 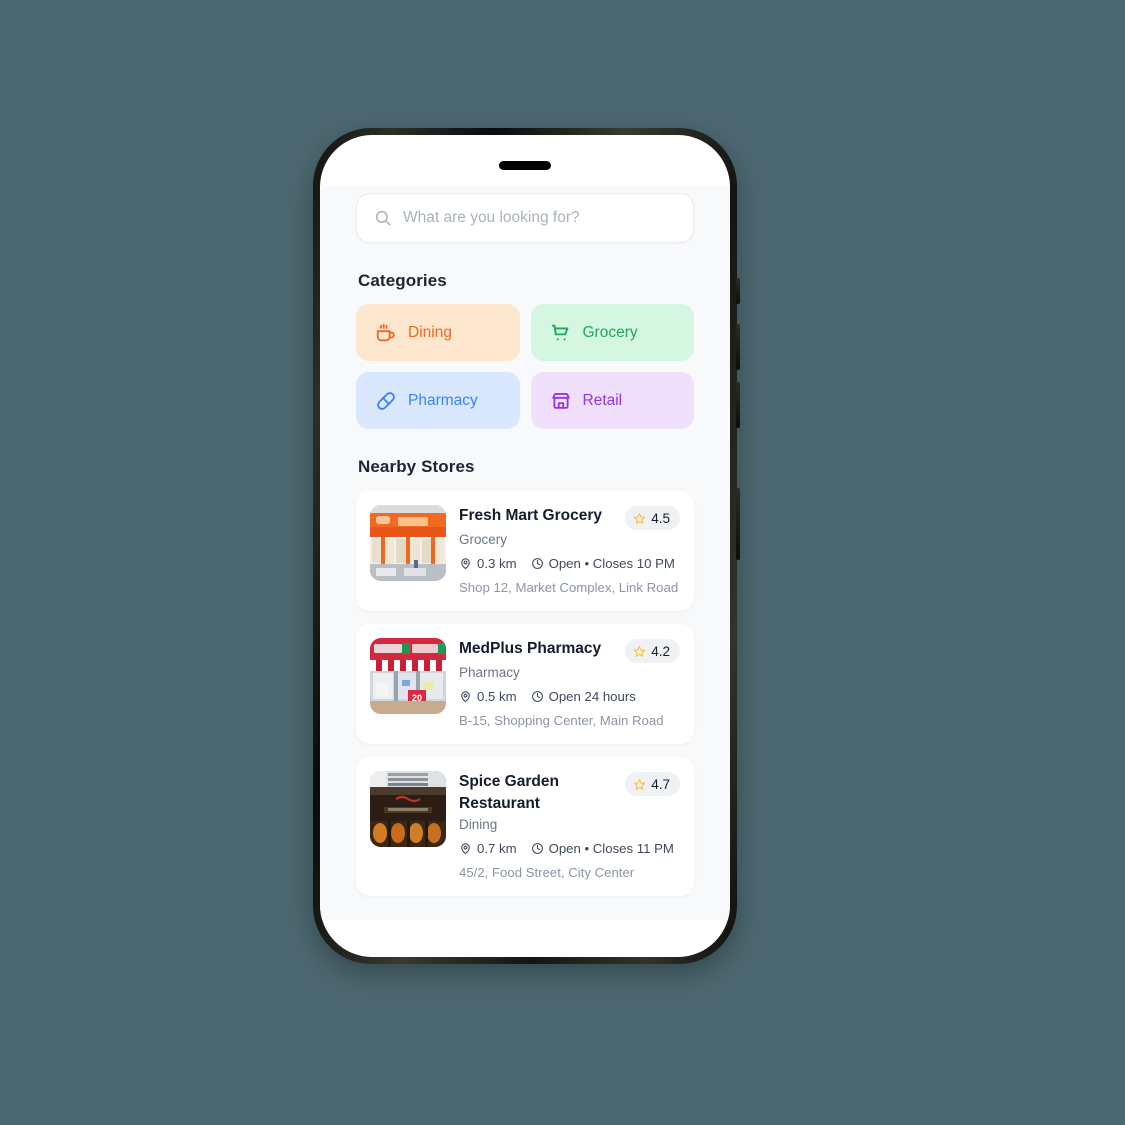 I want to click on rating-badge: 4.7, so click(x=652, y=784).